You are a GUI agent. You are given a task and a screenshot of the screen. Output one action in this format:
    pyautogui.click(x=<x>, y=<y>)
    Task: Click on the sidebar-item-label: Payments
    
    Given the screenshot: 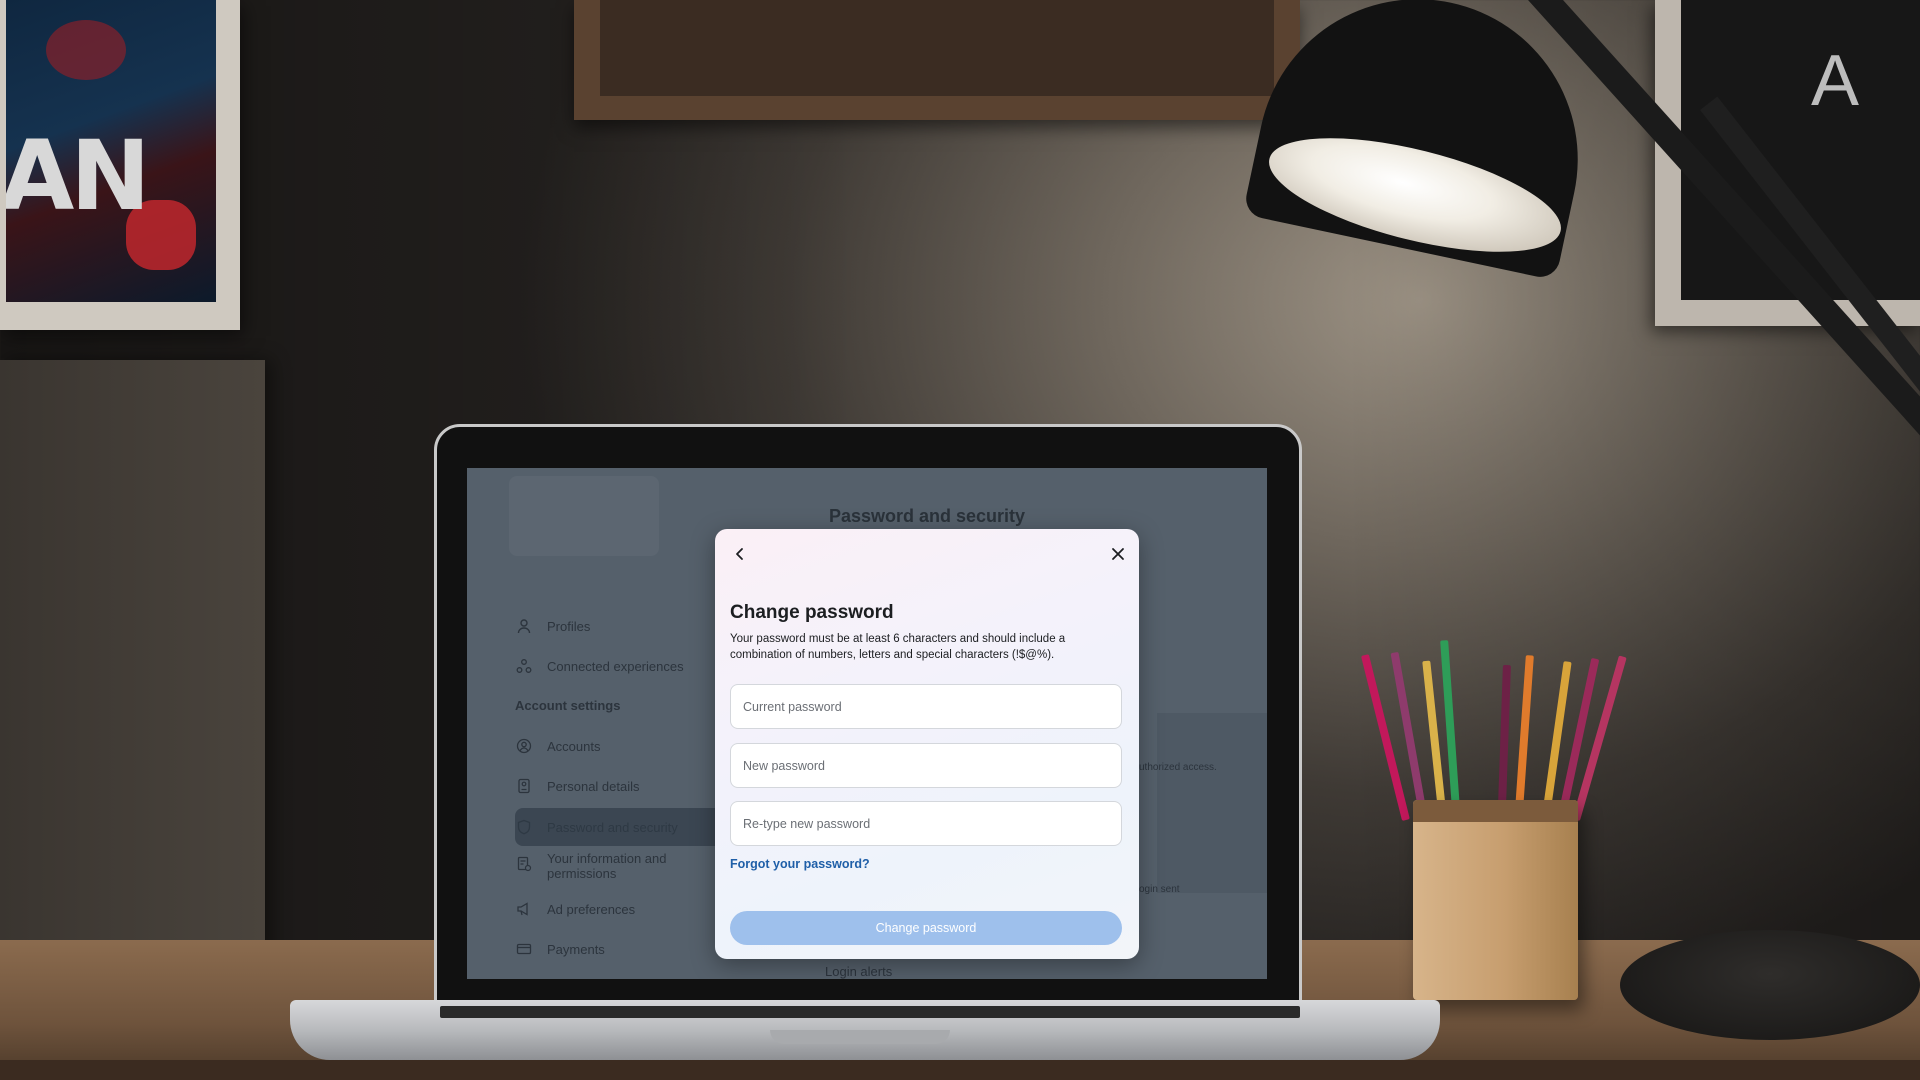 What is the action you would take?
    pyautogui.click(x=576, y=949)
    